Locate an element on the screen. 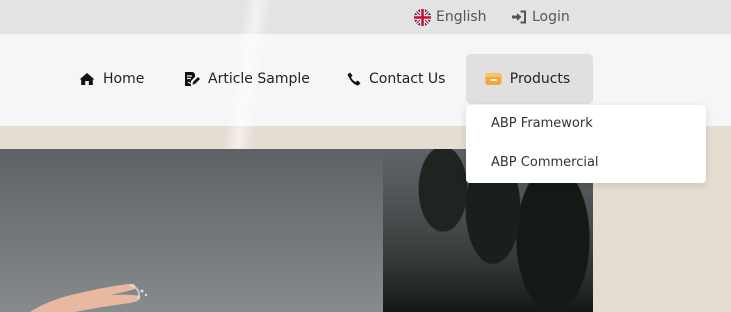 This screenshot has height=312, width=731. uk-flag-icon is located at coordinates (422, 17).